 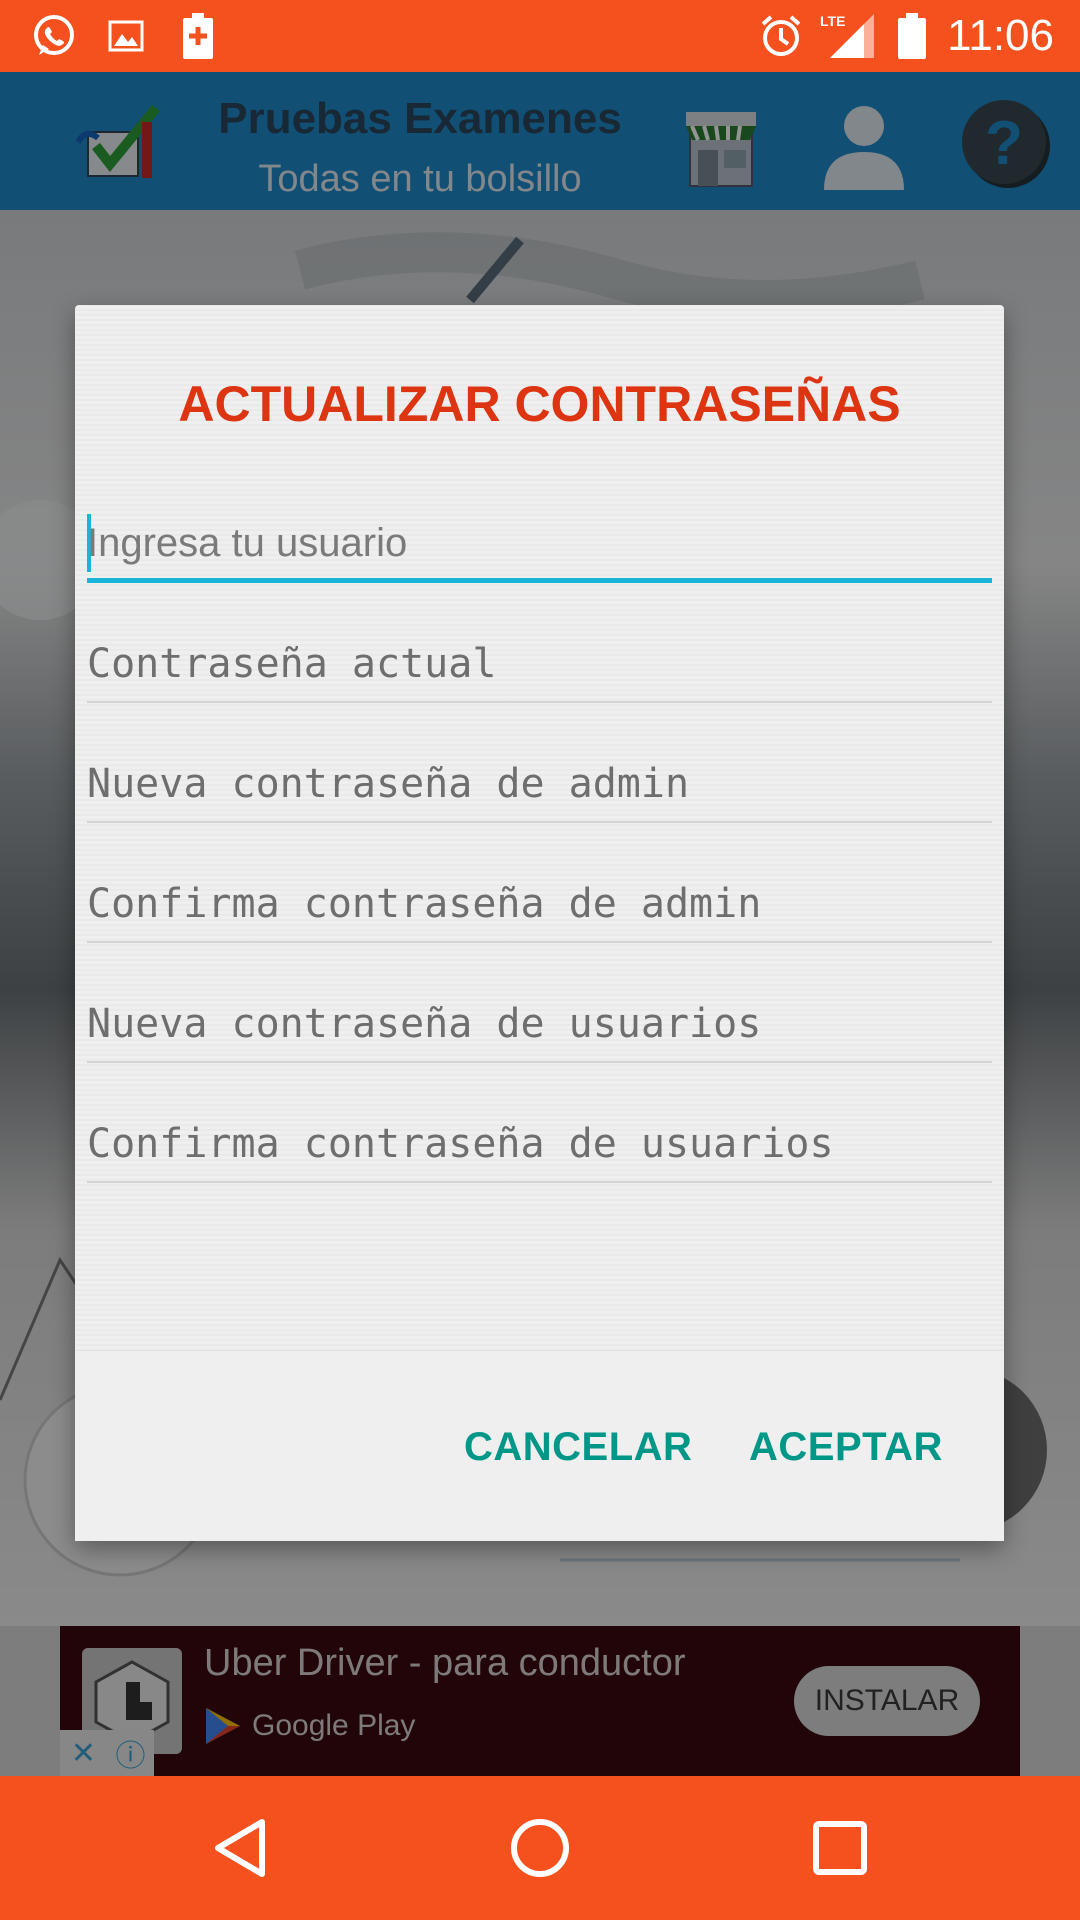 I want to click on network-type-label: LTE, so click(x=832, y=21).